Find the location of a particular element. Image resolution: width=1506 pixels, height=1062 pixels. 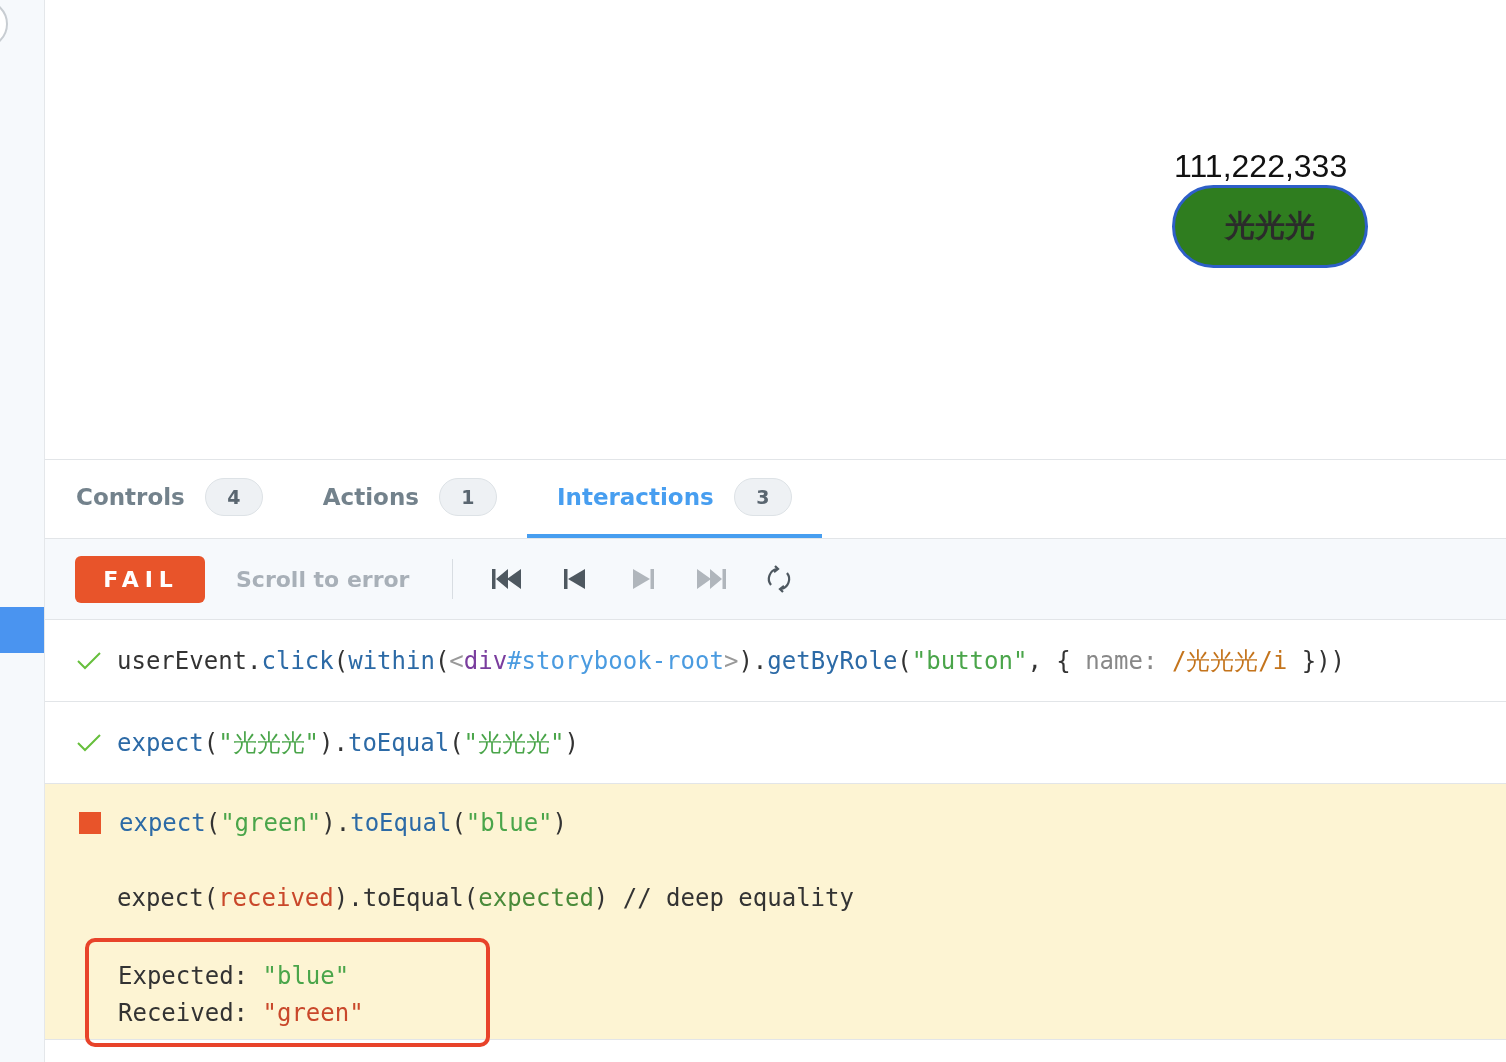

step-back-icon is located at coordinates (575, 579).